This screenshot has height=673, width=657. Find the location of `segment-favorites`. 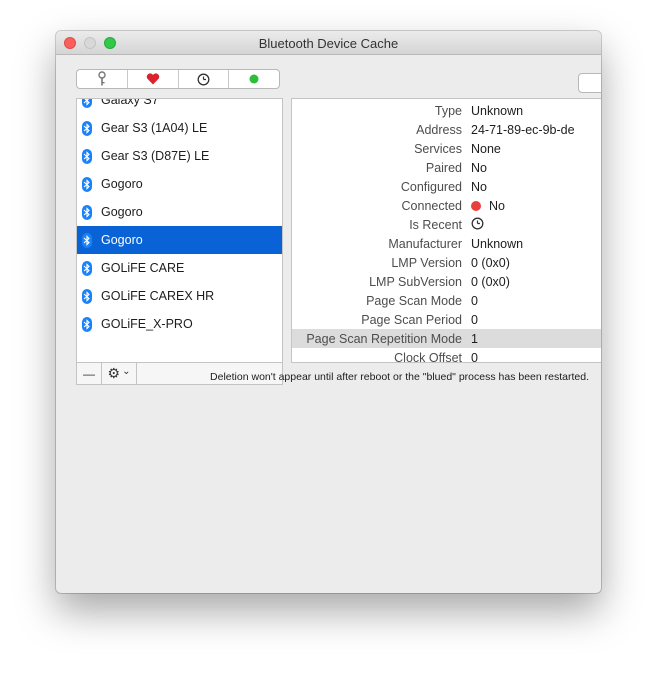

segment-favorites is located at coordinates (153, 79).